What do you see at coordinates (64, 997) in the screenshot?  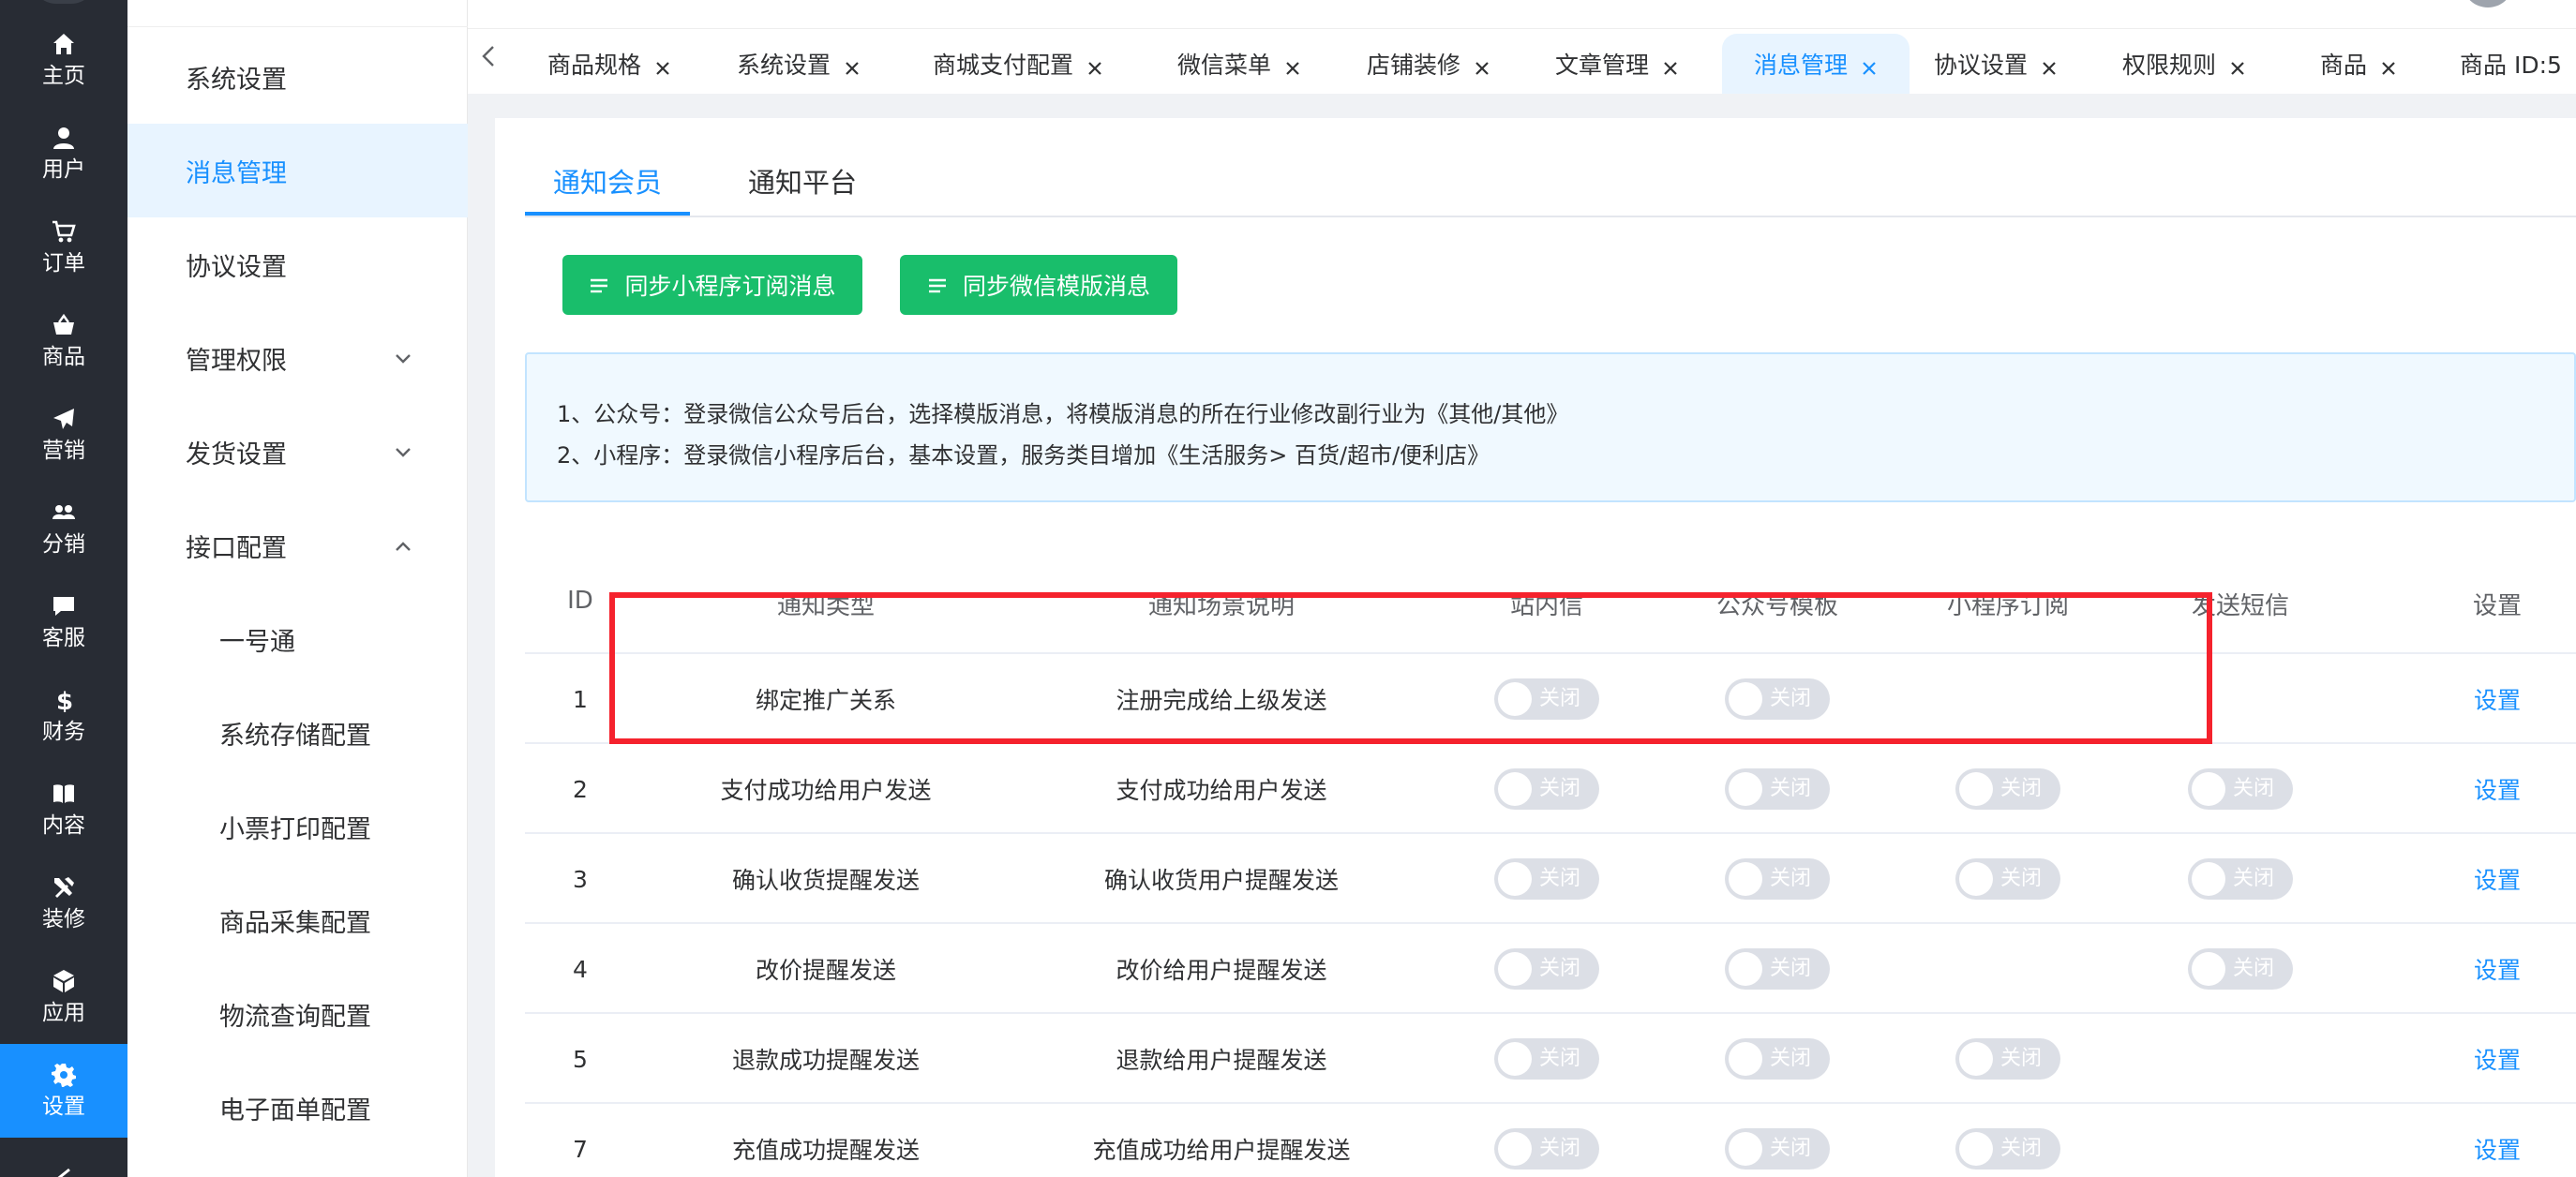 I see `rail-item-10: 应用` at bounding box center [64, 997].